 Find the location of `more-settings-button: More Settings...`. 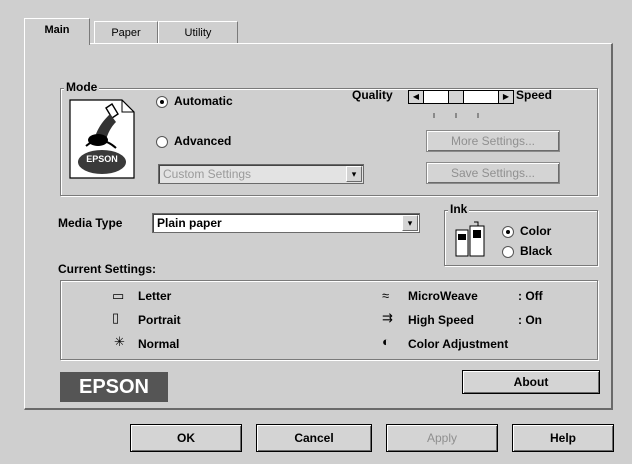

more-settings-button: More Settings... is located at coordinates (493, 141).